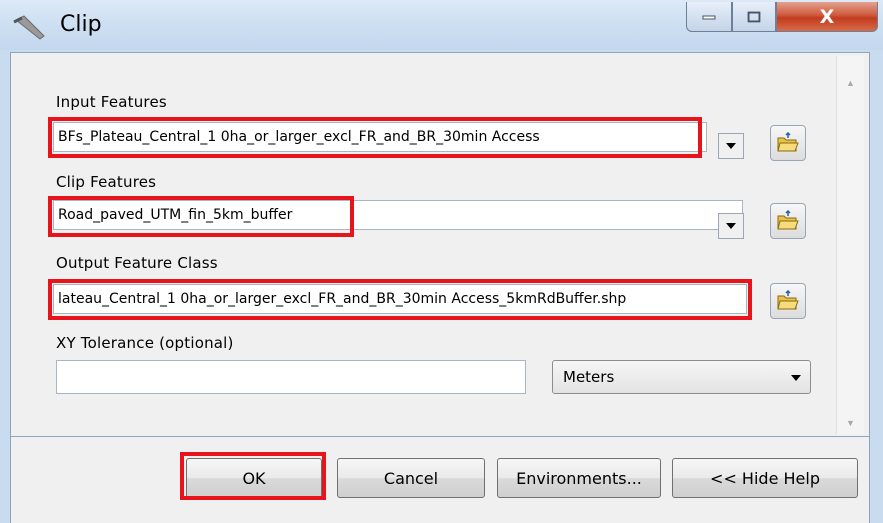 This screenshot has width=883, height=523. I want to click on xy-tolerance-unit-select: Meters, so click(681, 377).